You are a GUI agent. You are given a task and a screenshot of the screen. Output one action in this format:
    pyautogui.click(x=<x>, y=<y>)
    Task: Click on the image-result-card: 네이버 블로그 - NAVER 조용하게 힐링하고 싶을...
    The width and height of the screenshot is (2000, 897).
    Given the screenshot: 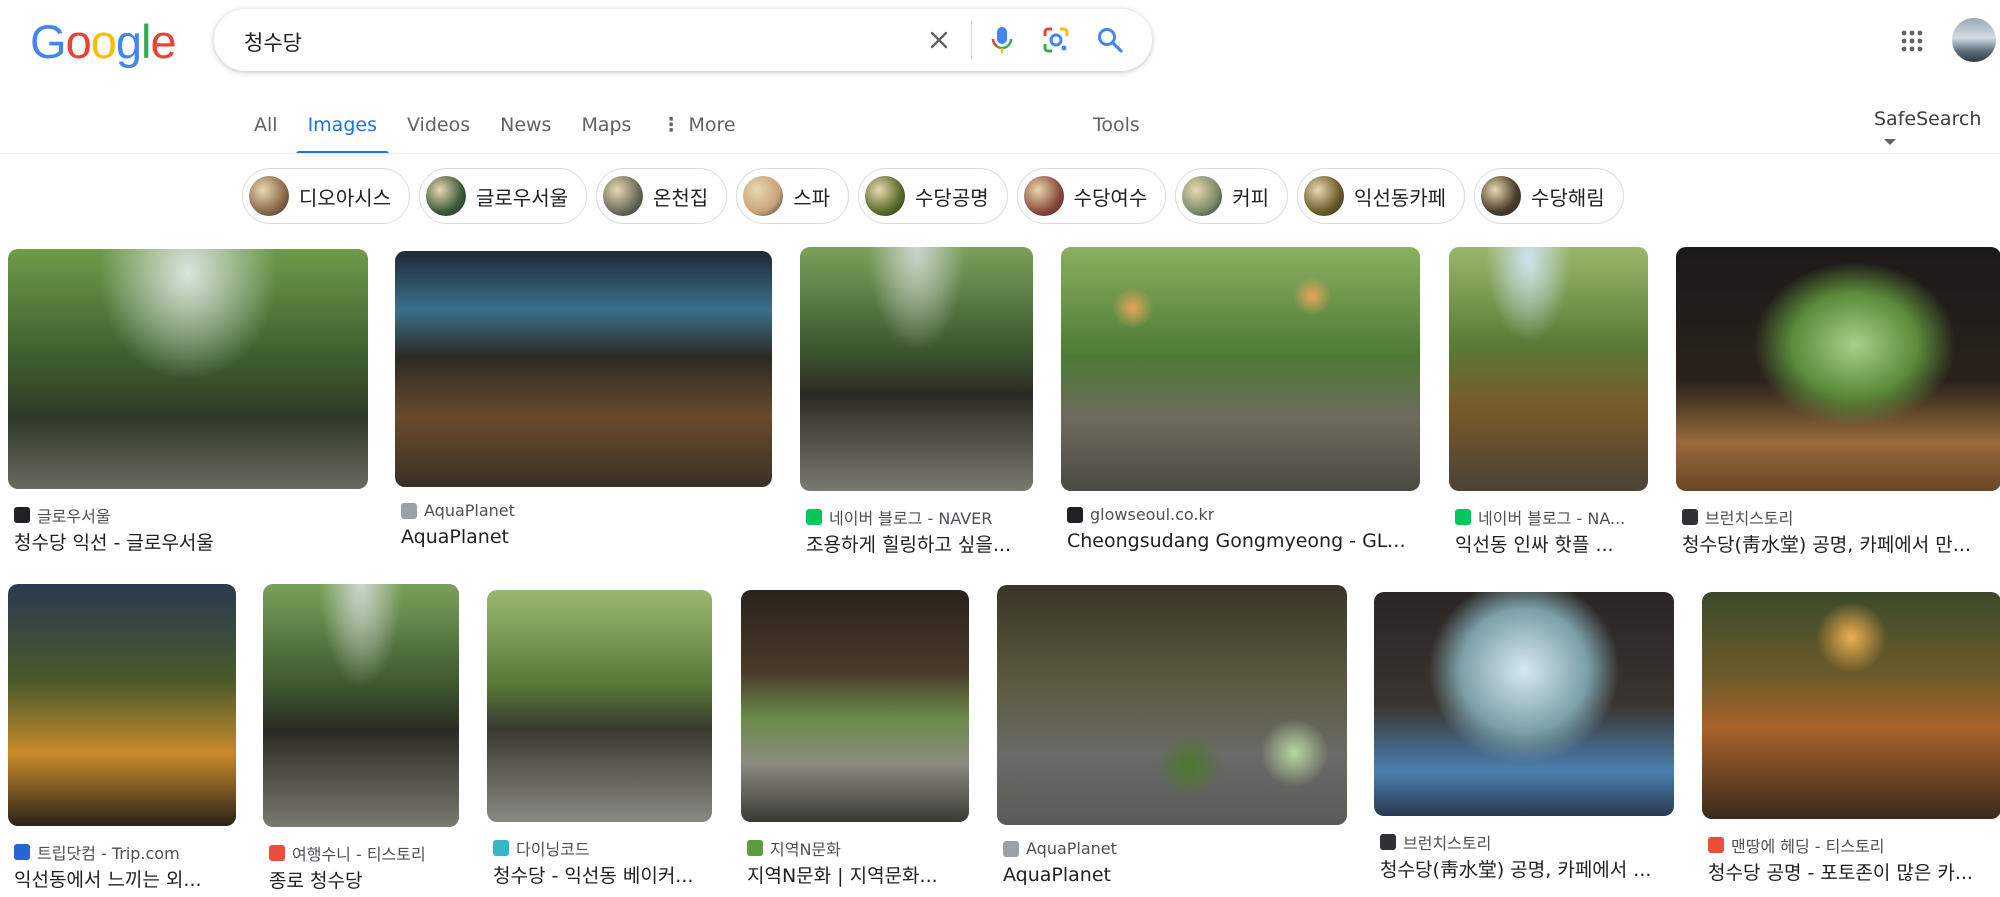 What is the action you would take?
    pyautogui.click(x=916, y=416)
    